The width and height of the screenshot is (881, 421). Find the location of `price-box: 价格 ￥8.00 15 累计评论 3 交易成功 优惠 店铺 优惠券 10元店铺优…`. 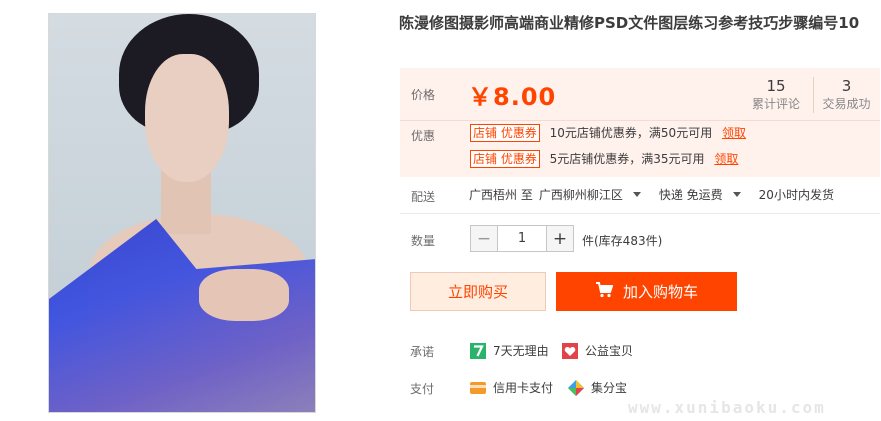

price-box: 价格 ￥8.00 15 累计评论 3 交易成功 优惠 店铺 优惠券 10元店铺优… is located at coordinates (640, 122).